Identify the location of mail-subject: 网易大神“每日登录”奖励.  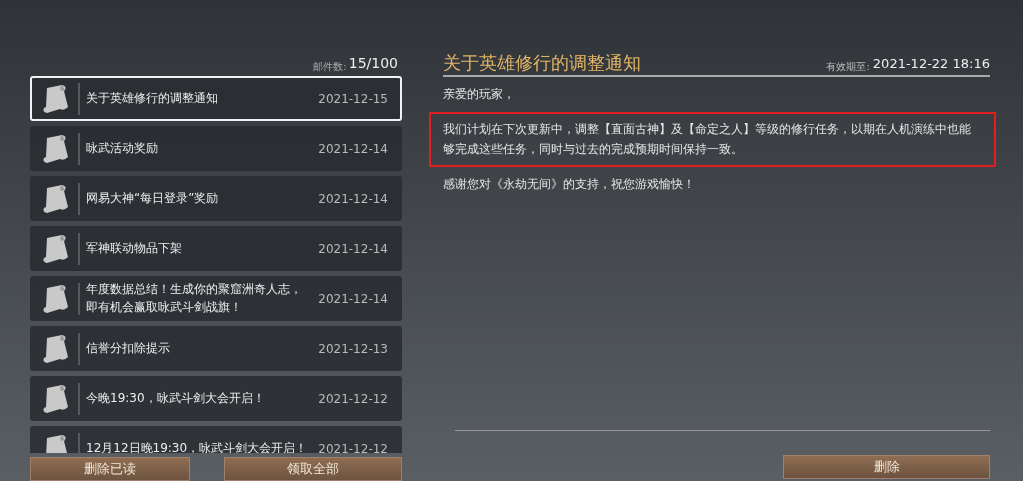
(153, 198).